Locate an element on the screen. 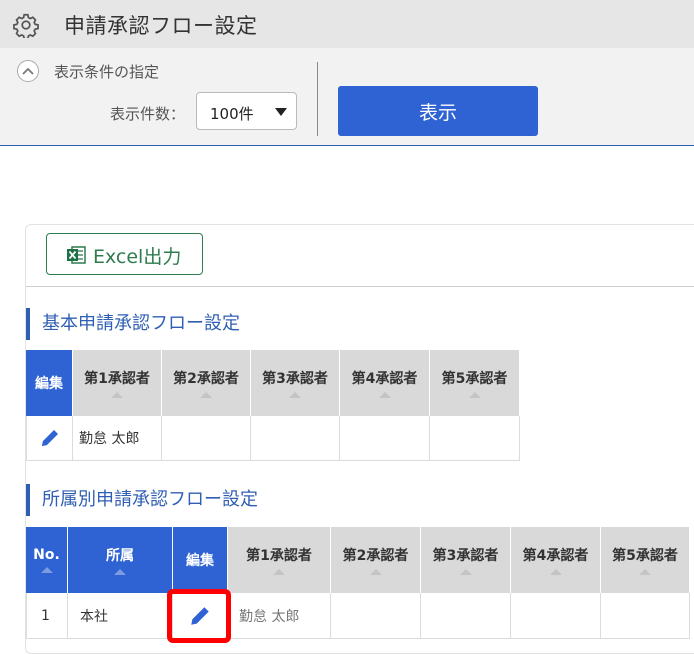  table-cell: 本社 is located at coordinates (120, 616).